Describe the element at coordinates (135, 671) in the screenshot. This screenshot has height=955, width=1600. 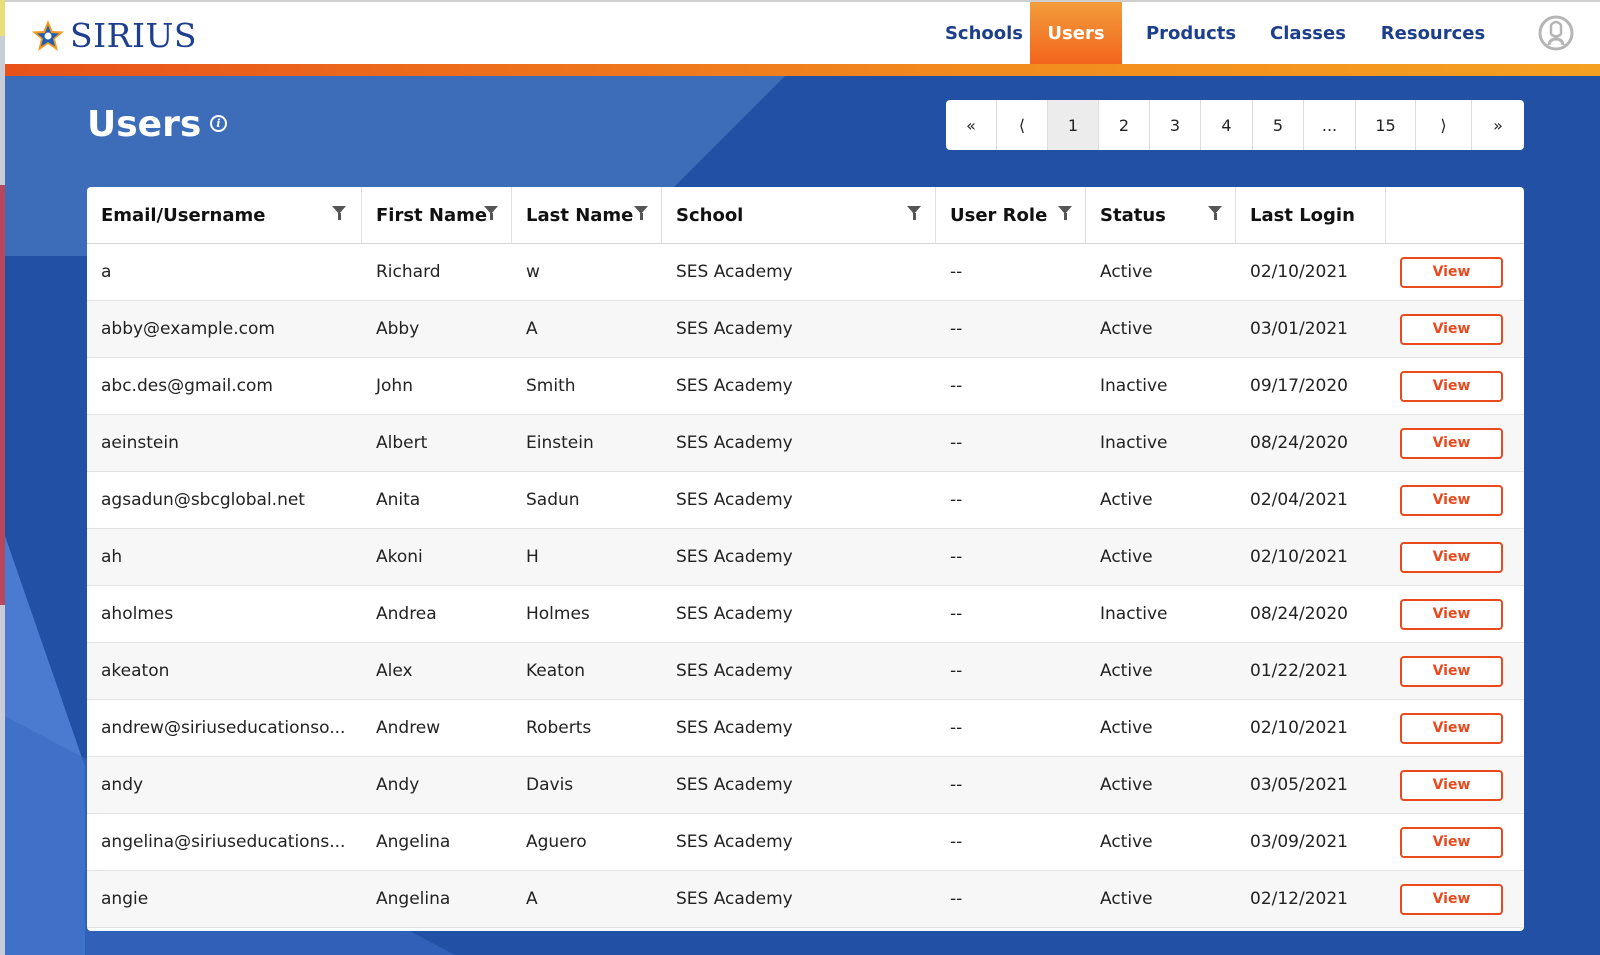
I see `cell-email: akeaton` at that location.